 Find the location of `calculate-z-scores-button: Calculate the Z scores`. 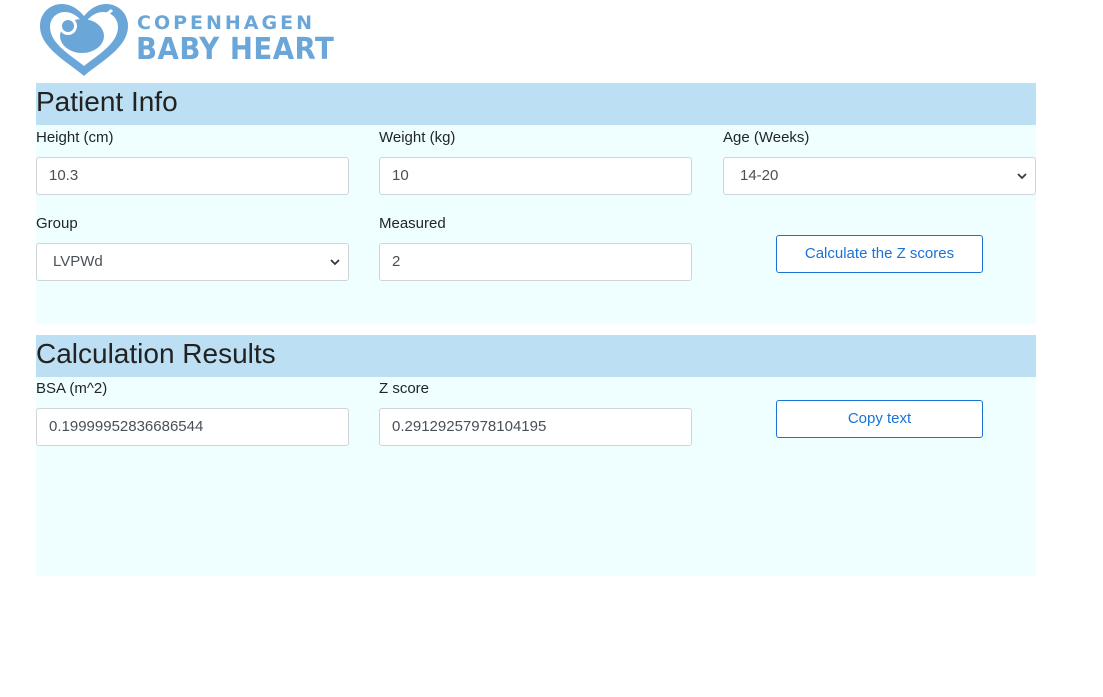

calculate-z-scores-button: Calculate the Z scores is located at coordinates (879, 254).